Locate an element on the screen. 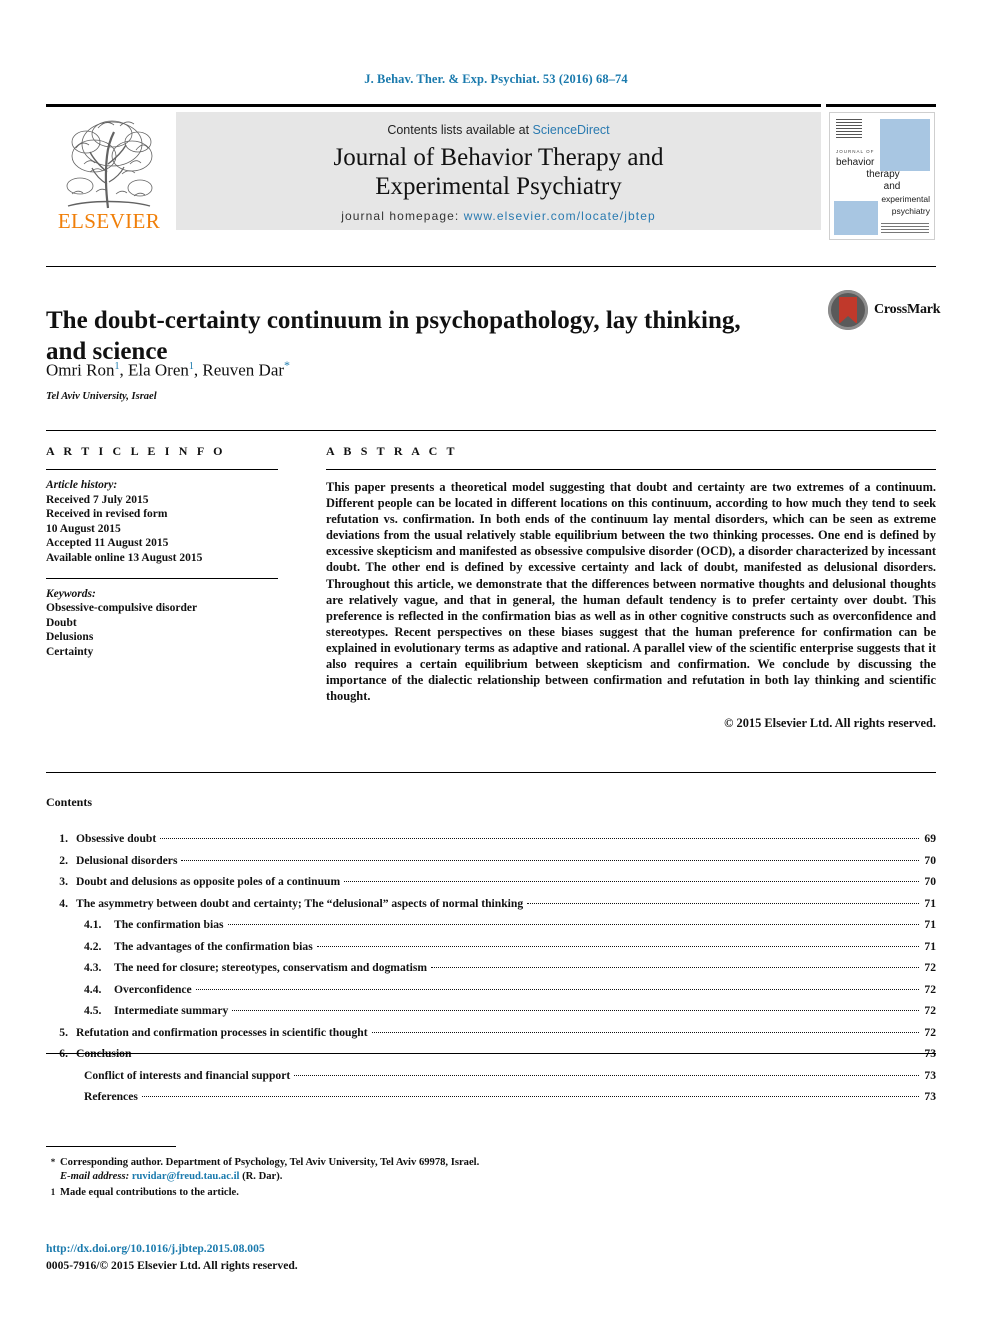 Image resolution: width=992 pixels, height=1323 pixels. contents-bottom-rule is located at coordinates (491, 1053).